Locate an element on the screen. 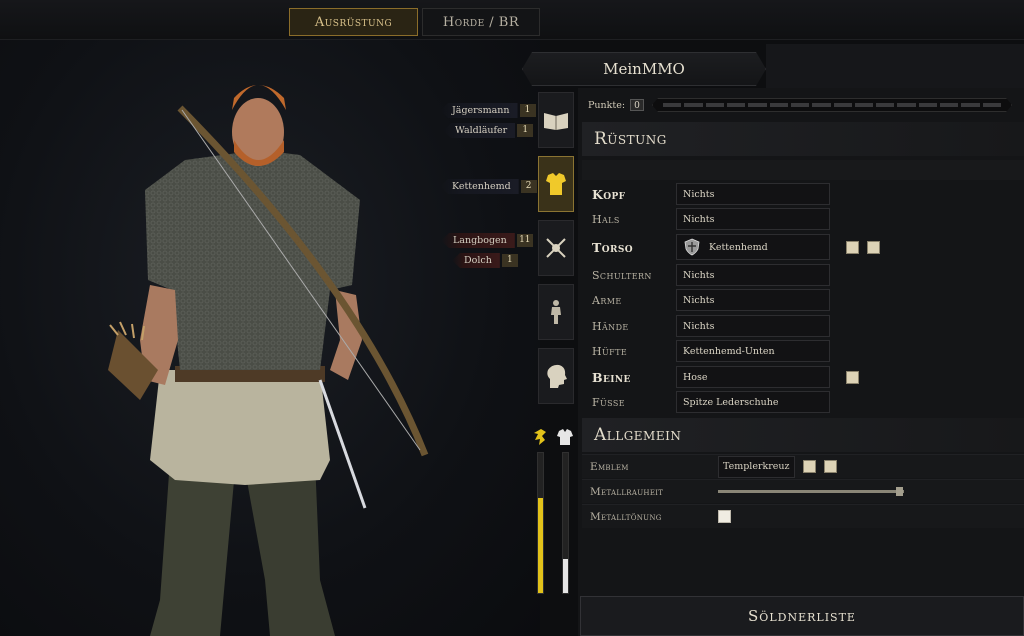  slot-label: Hals is located at coordinates (606, 219).